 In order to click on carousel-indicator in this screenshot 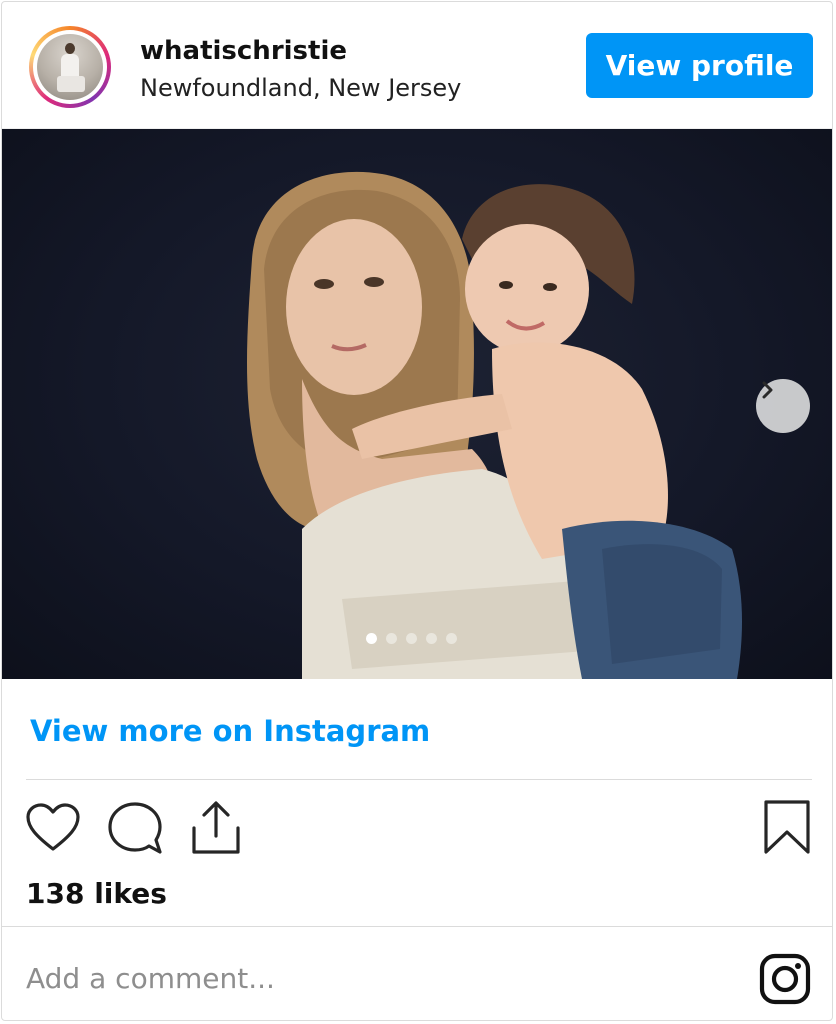, I will do `click(411, 639)`.